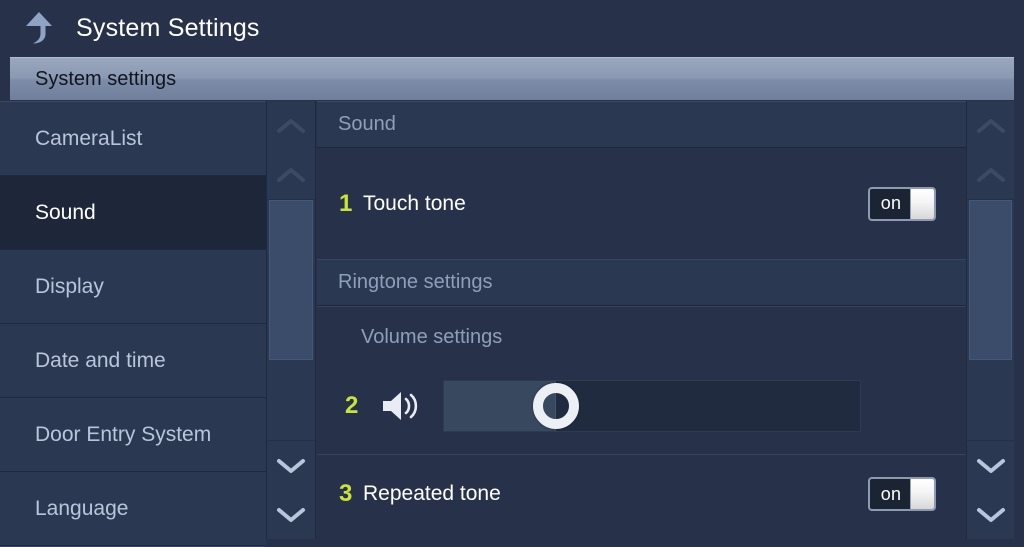 This screenshot has width=1024, height=547. I want to click on section-header-sound: Sound, so click(641, 125).